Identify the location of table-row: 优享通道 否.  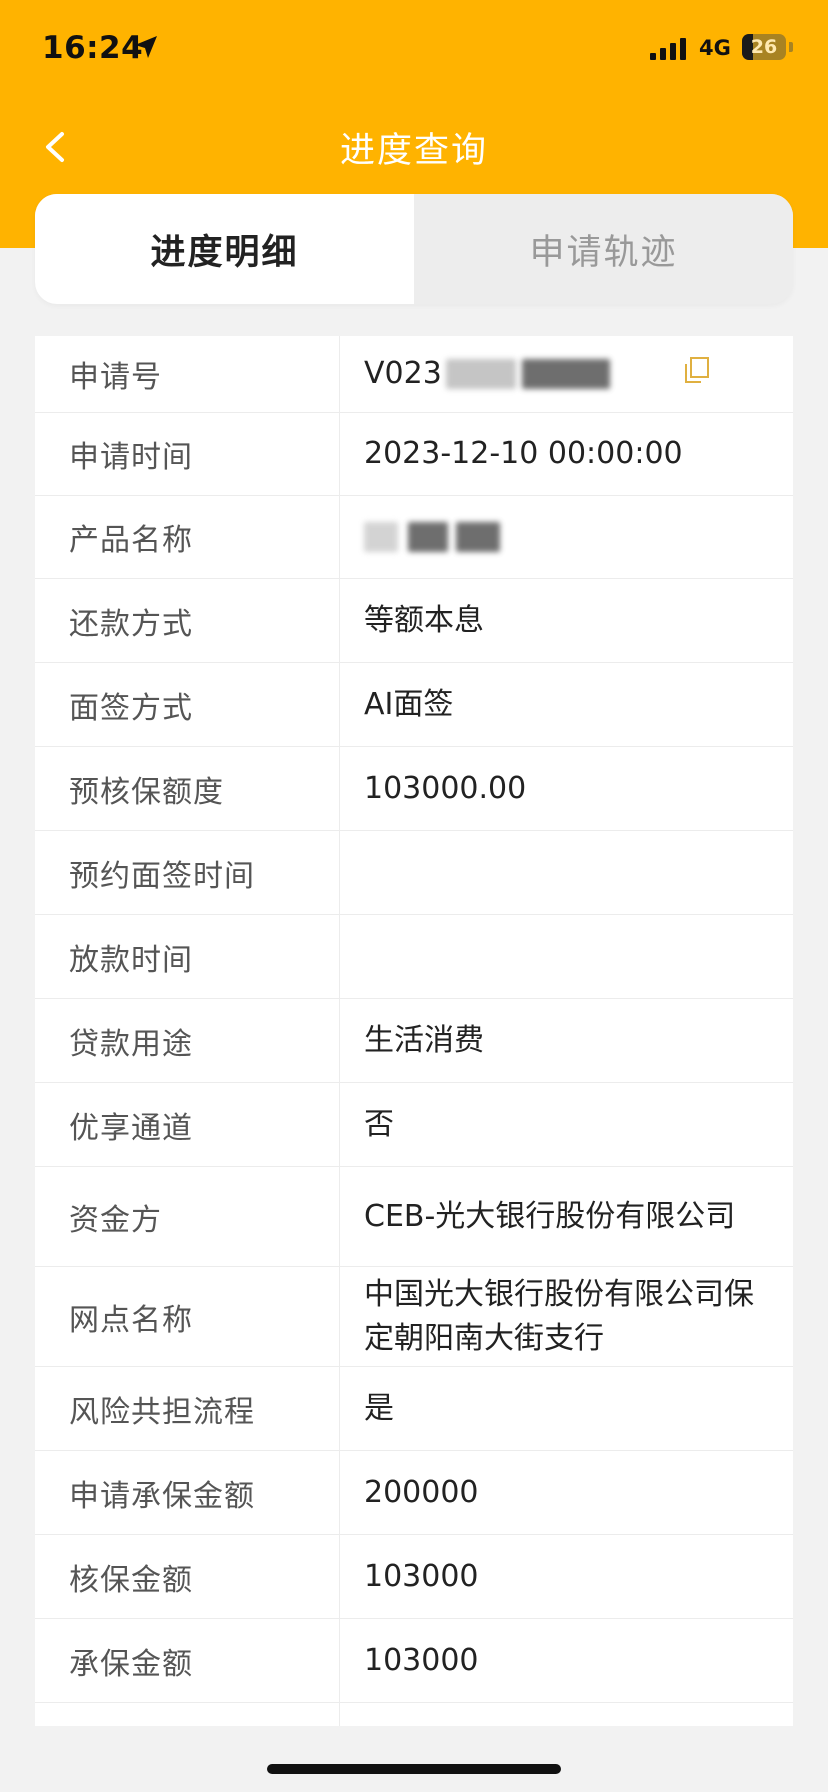
(414, 1125).